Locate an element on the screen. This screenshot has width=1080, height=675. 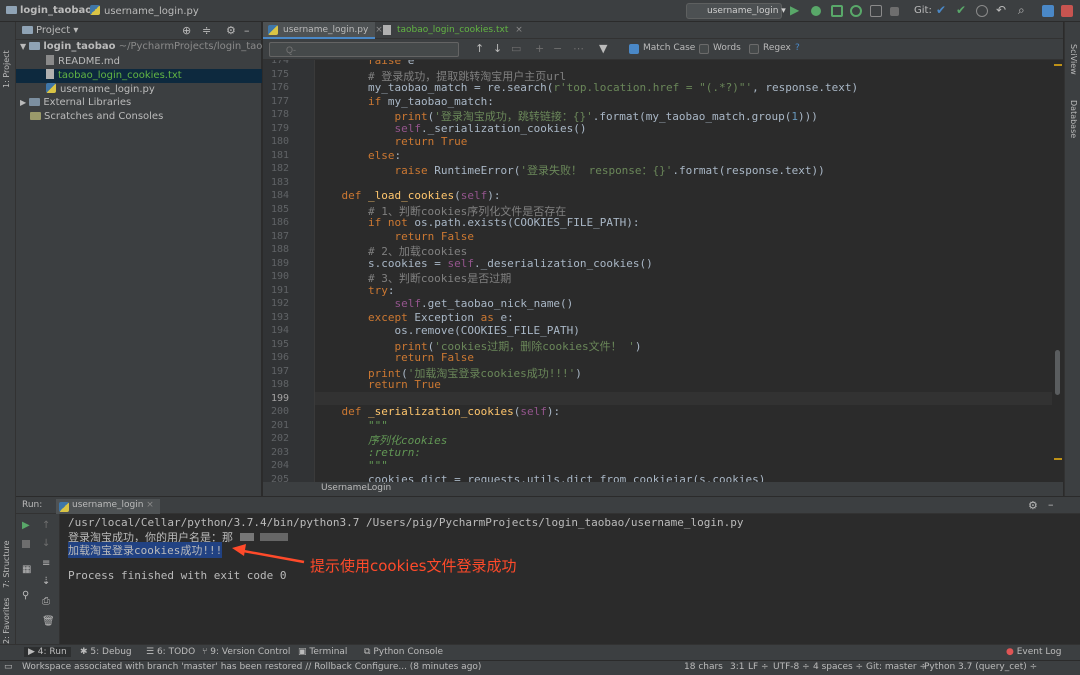
match-case-checkbox is located at coordinates (634, 49).